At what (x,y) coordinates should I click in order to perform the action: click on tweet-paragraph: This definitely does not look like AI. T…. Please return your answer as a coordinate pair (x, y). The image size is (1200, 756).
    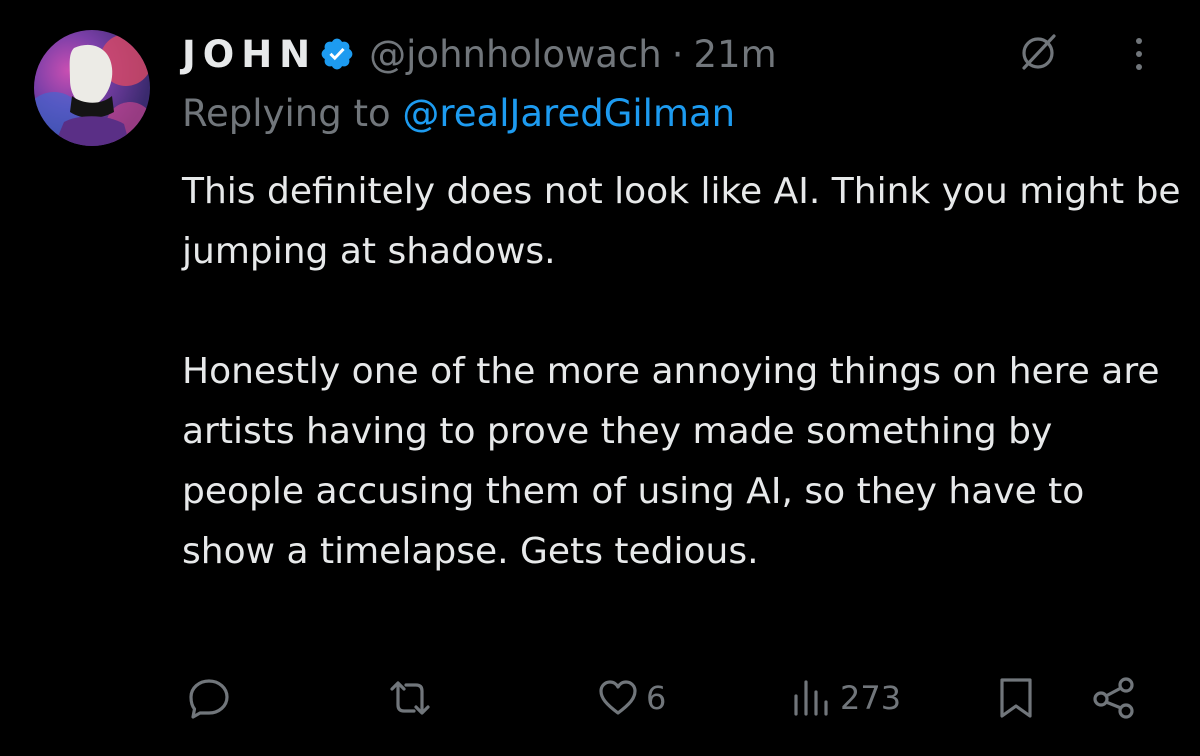
    Looking at the image, I should click on (681, 221).